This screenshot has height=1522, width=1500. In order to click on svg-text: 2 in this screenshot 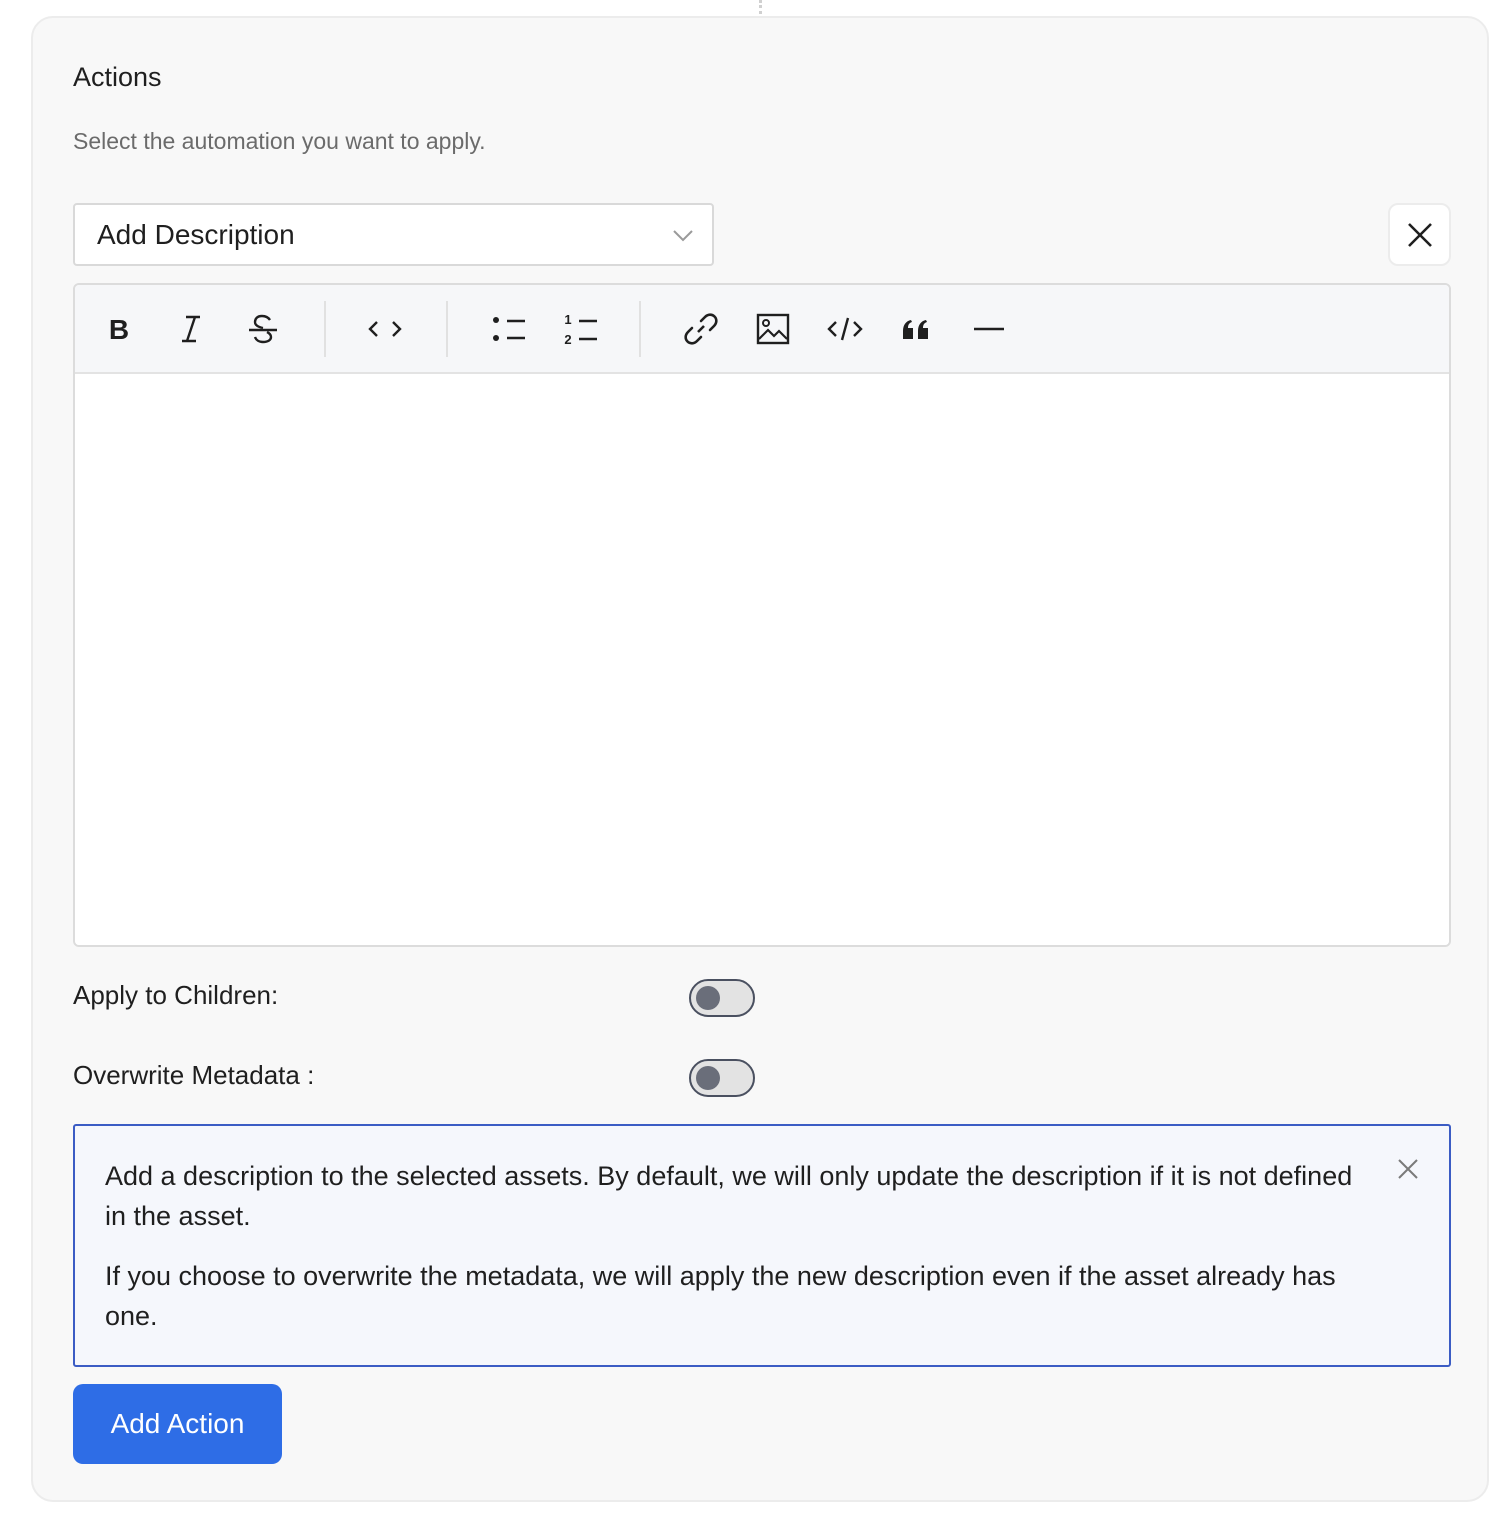, I will do `click(567, 339)`.